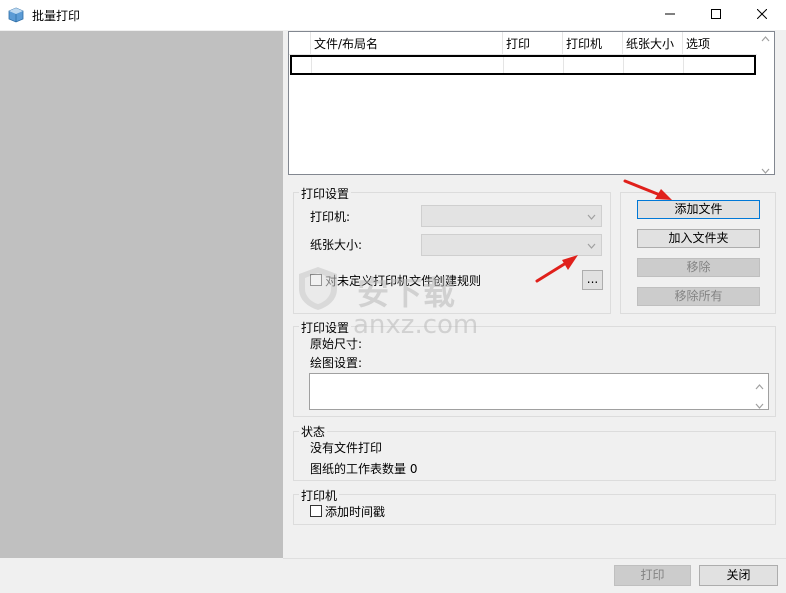 This screenshot has width=786, height=593. What do you see at coordinates (511, 245) in the screenshot?
I see `paper-size-select` at bounding box center [511, 245].